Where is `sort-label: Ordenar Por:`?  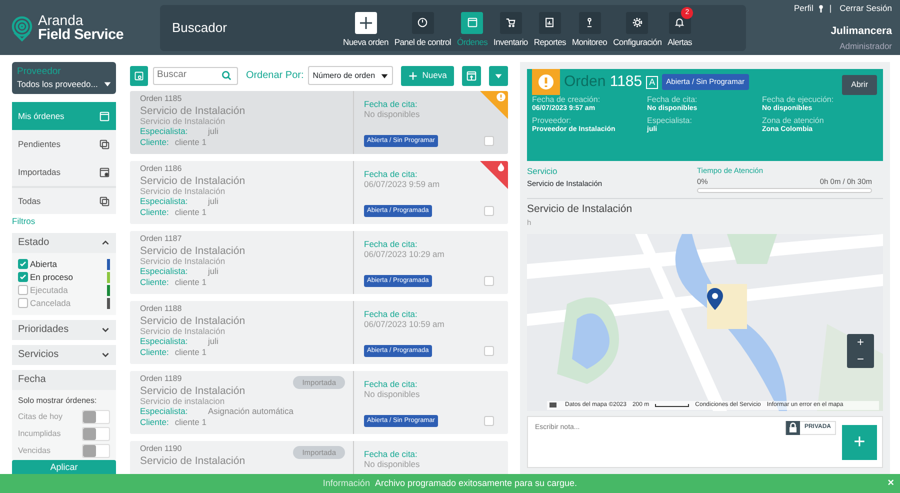
sort-label: Ordenar Por: is located at coordinates (275, 76).